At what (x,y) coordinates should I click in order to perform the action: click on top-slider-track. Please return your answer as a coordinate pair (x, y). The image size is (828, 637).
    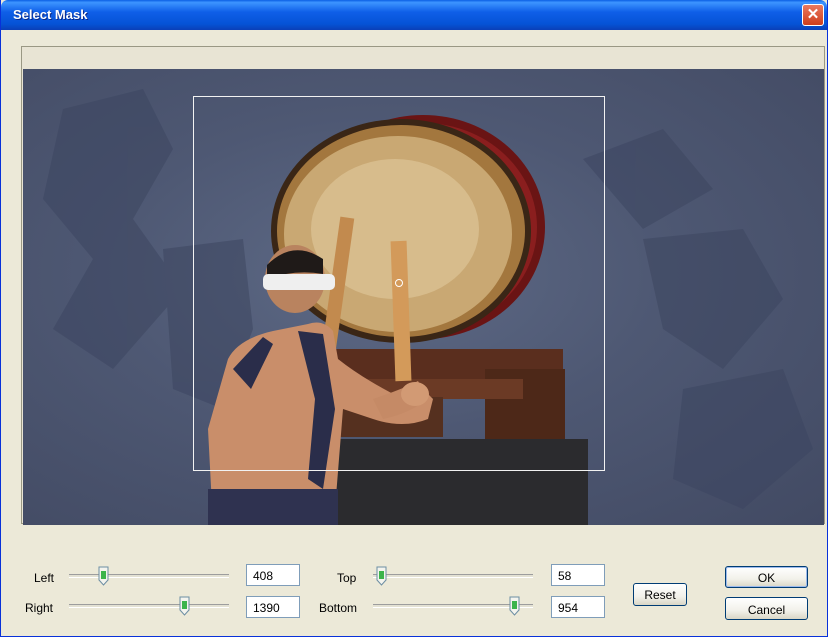
    Looking at the image, I should click on (453, 576).